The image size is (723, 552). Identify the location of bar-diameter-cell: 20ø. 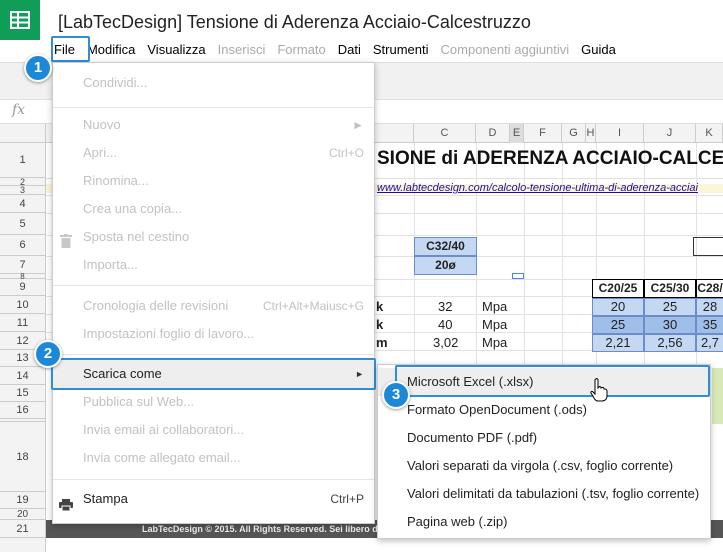
(445, 265).